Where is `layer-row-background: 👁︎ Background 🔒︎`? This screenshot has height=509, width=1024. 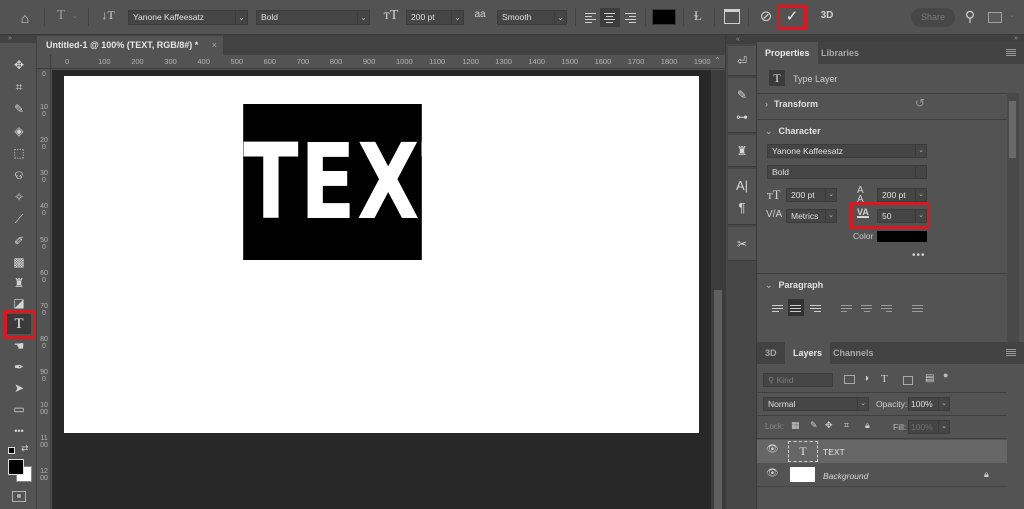
layer-row-background: 👁︎ Background 🔒︎ is located at coordinates (882, 475).